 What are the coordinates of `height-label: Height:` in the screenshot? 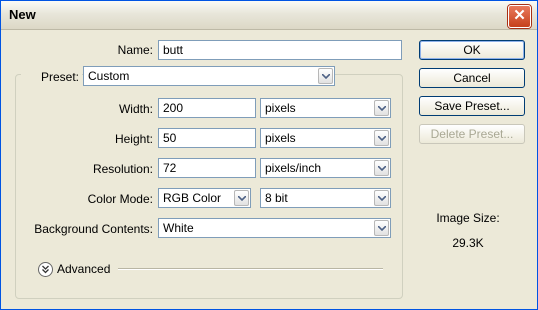 It's located at (133, 139).